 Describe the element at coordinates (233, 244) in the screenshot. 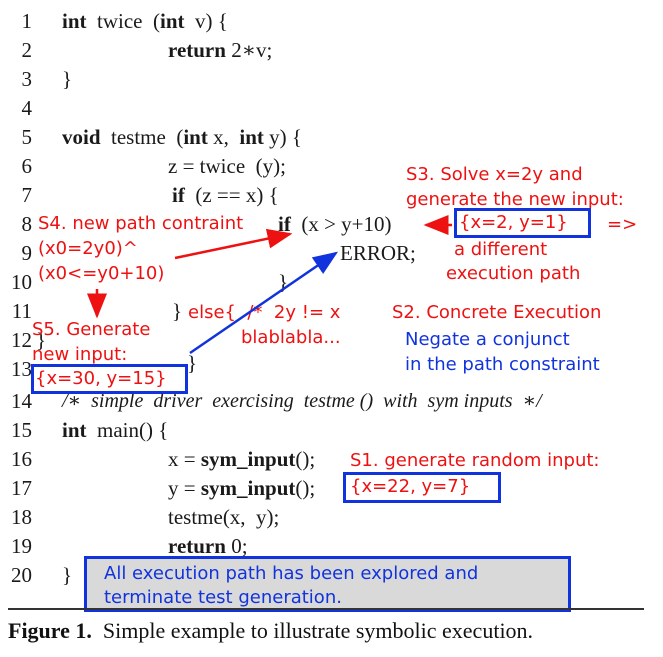

I see `s4-arrow-to-if` at that location.